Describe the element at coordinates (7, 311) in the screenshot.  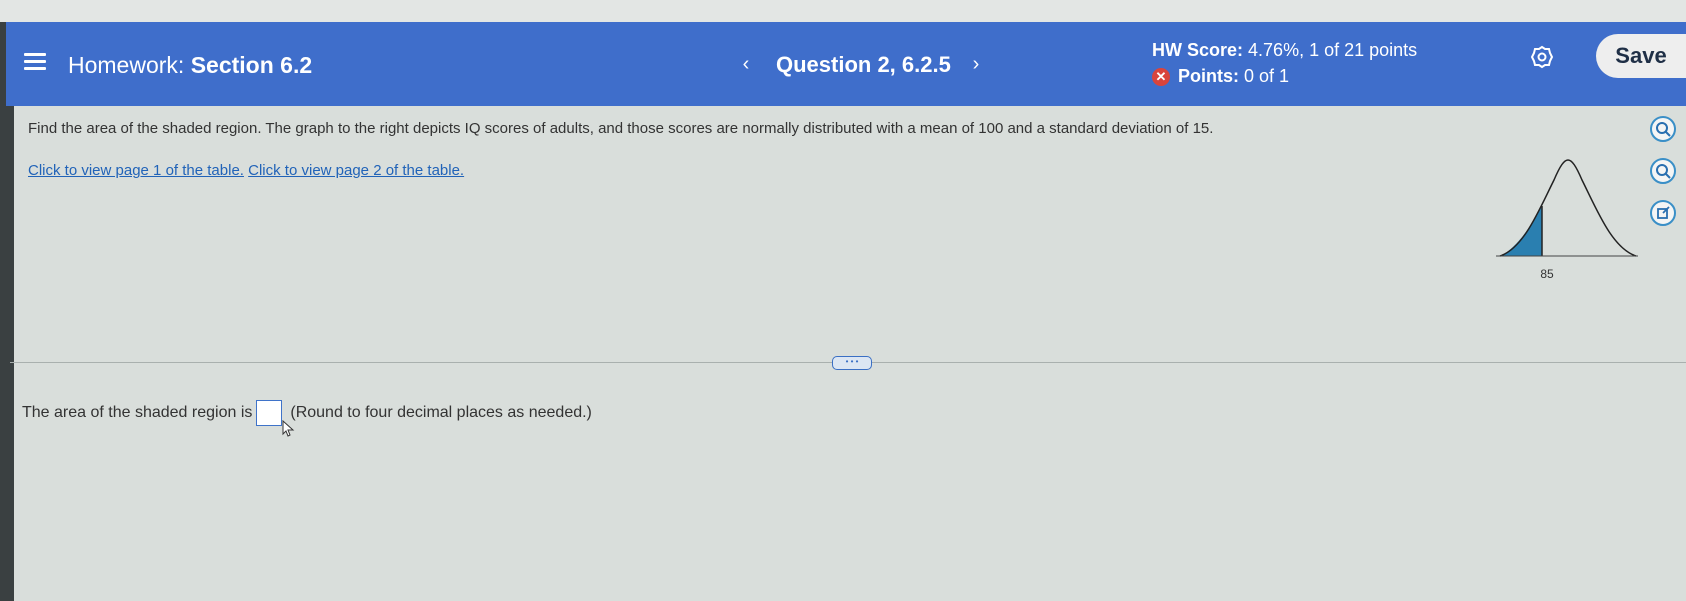
I see `left-edge` at that location.